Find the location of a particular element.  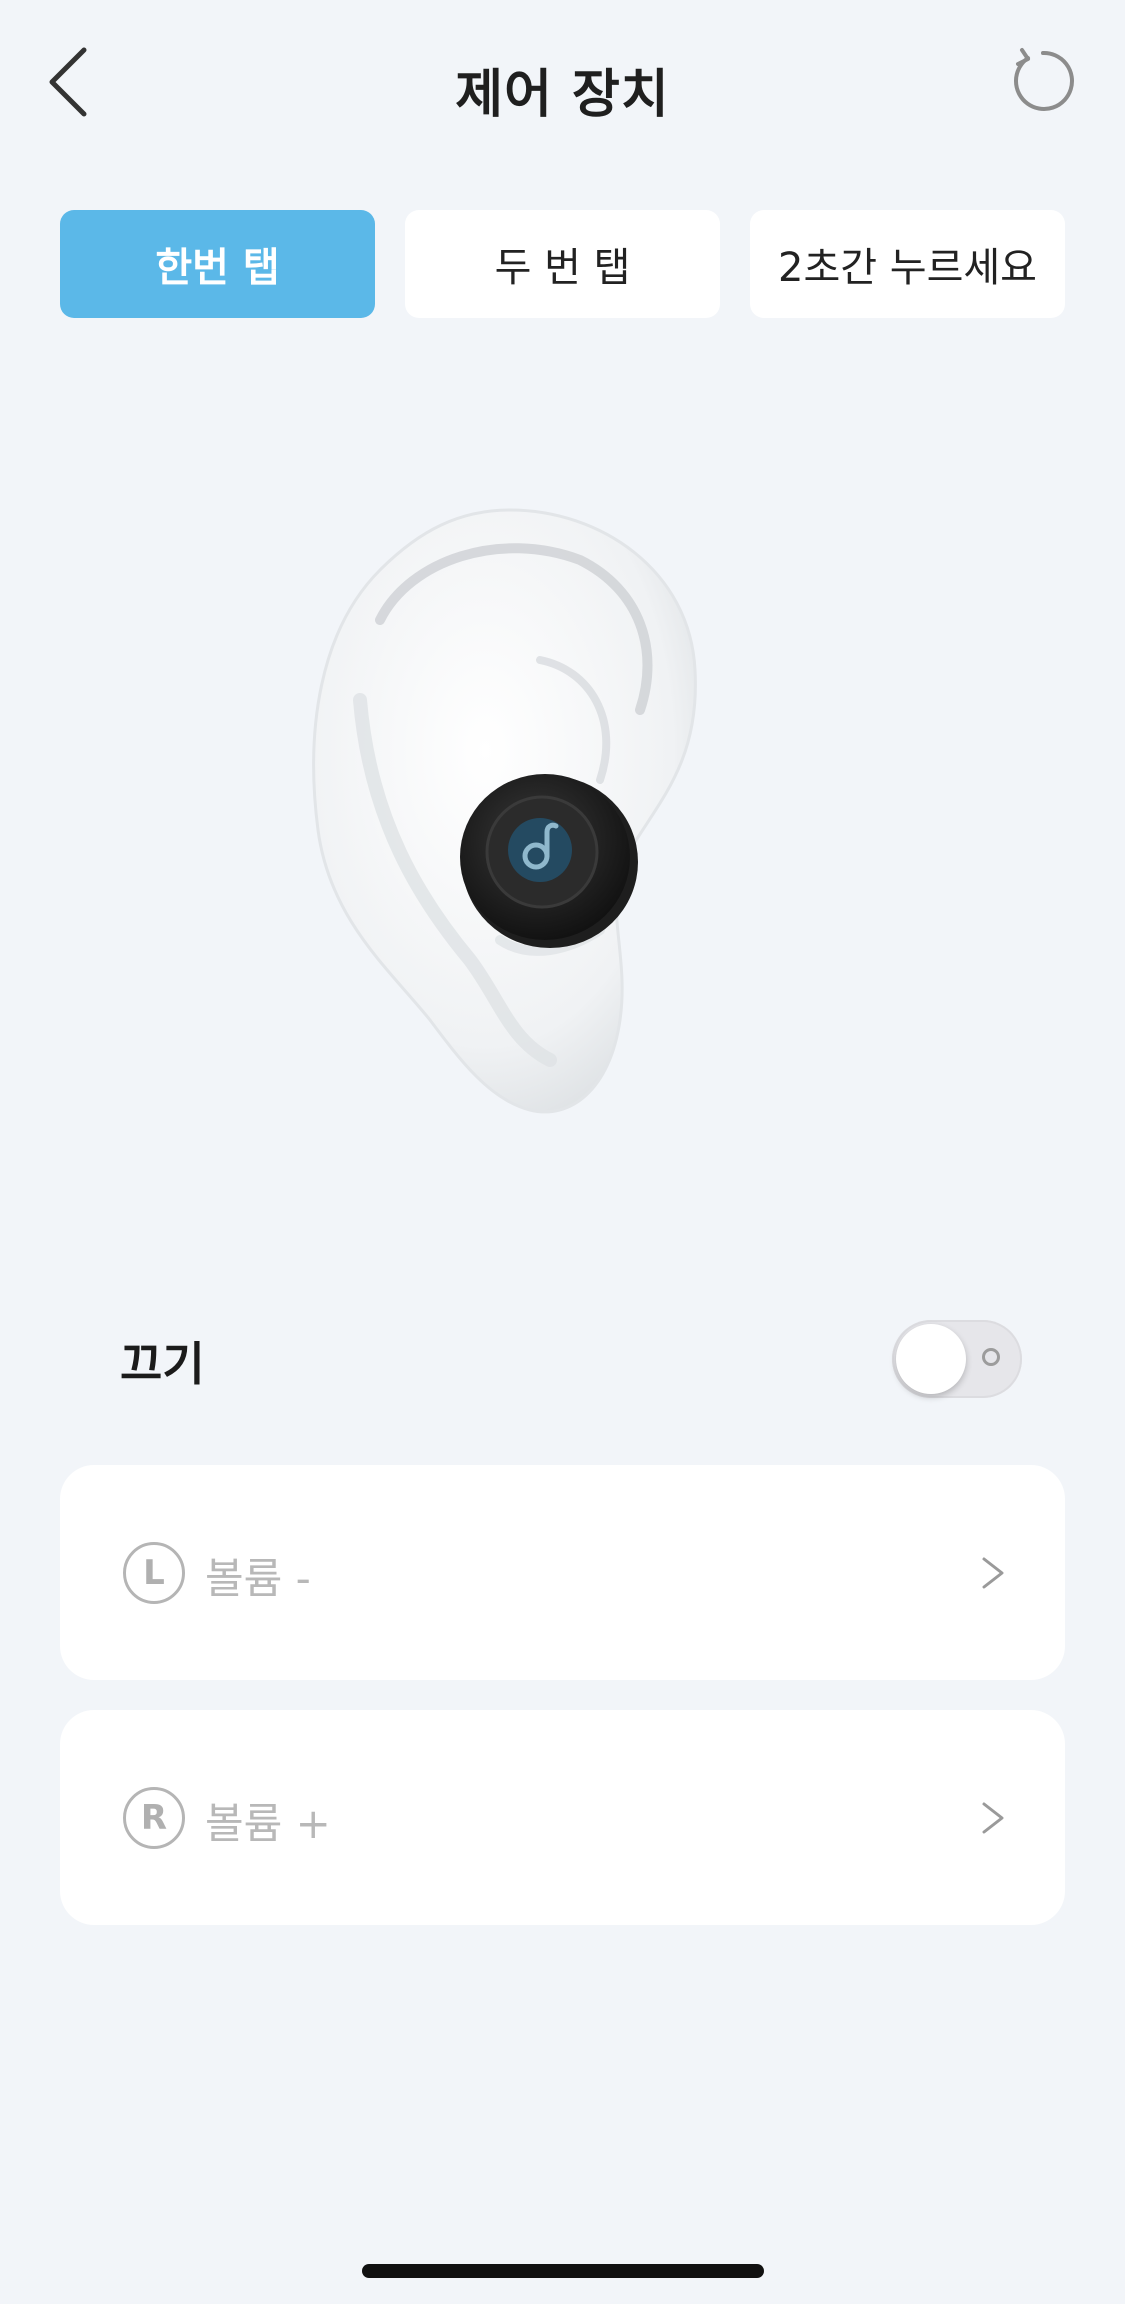

left-earbud-action-card: L 볼륨 - is located at coordinates (562, 1572).